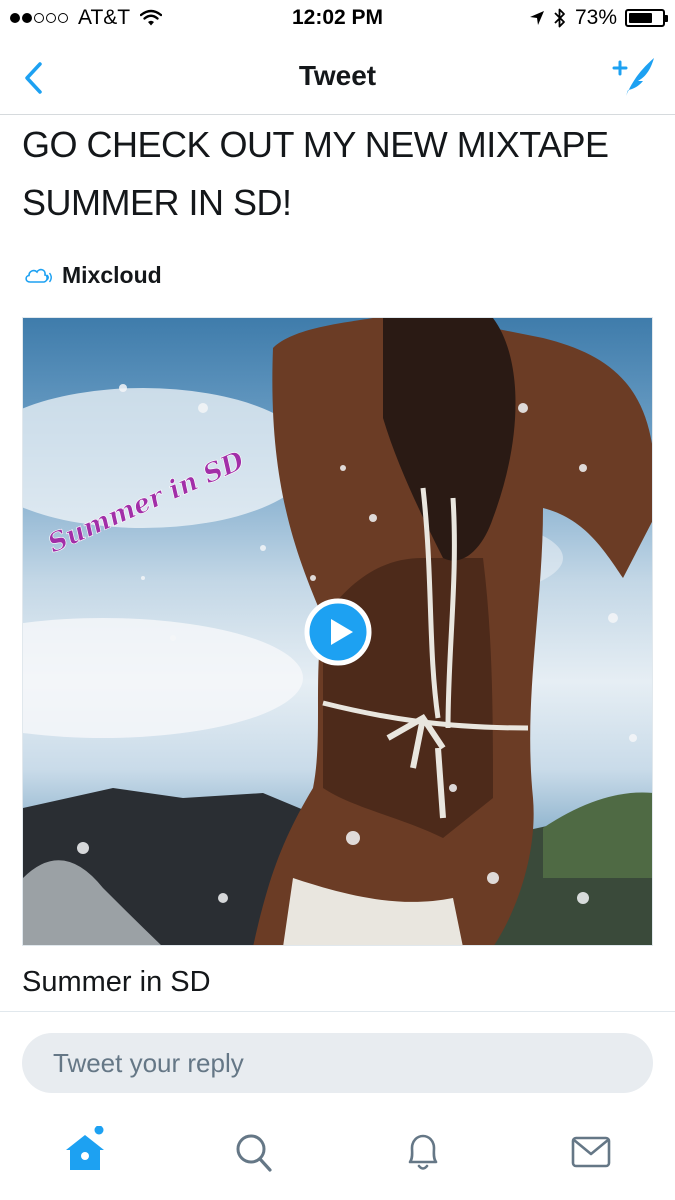 The height and width of the screenshot is (1200, 675). I want to click on compose-tweet-button, so click(634, 77).